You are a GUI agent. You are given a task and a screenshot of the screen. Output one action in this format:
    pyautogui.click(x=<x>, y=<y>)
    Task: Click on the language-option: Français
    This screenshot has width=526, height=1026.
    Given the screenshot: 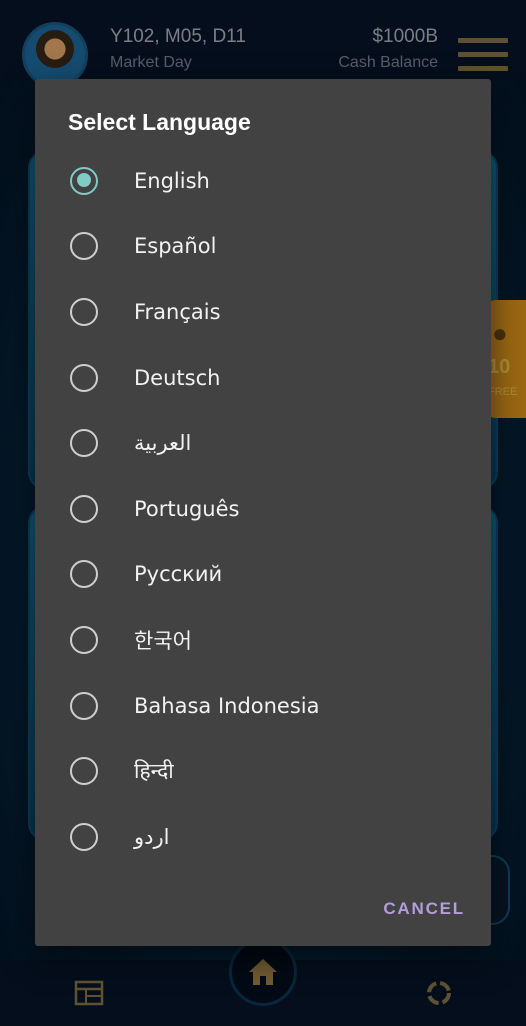 What is the action you would take?
    pyautogui.click(x=263, y=312)
    